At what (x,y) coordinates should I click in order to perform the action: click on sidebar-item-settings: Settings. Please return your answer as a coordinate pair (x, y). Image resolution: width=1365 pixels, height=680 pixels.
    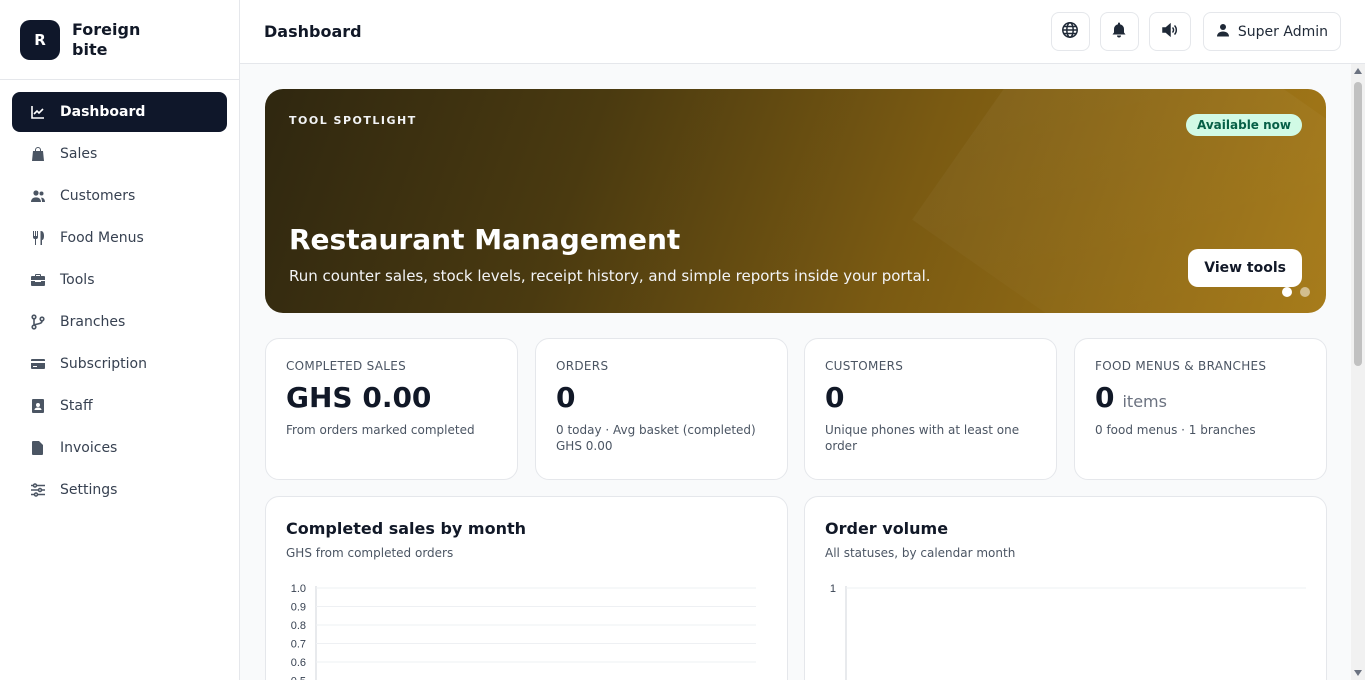
    Looking at the image, I should click on (119, 490).